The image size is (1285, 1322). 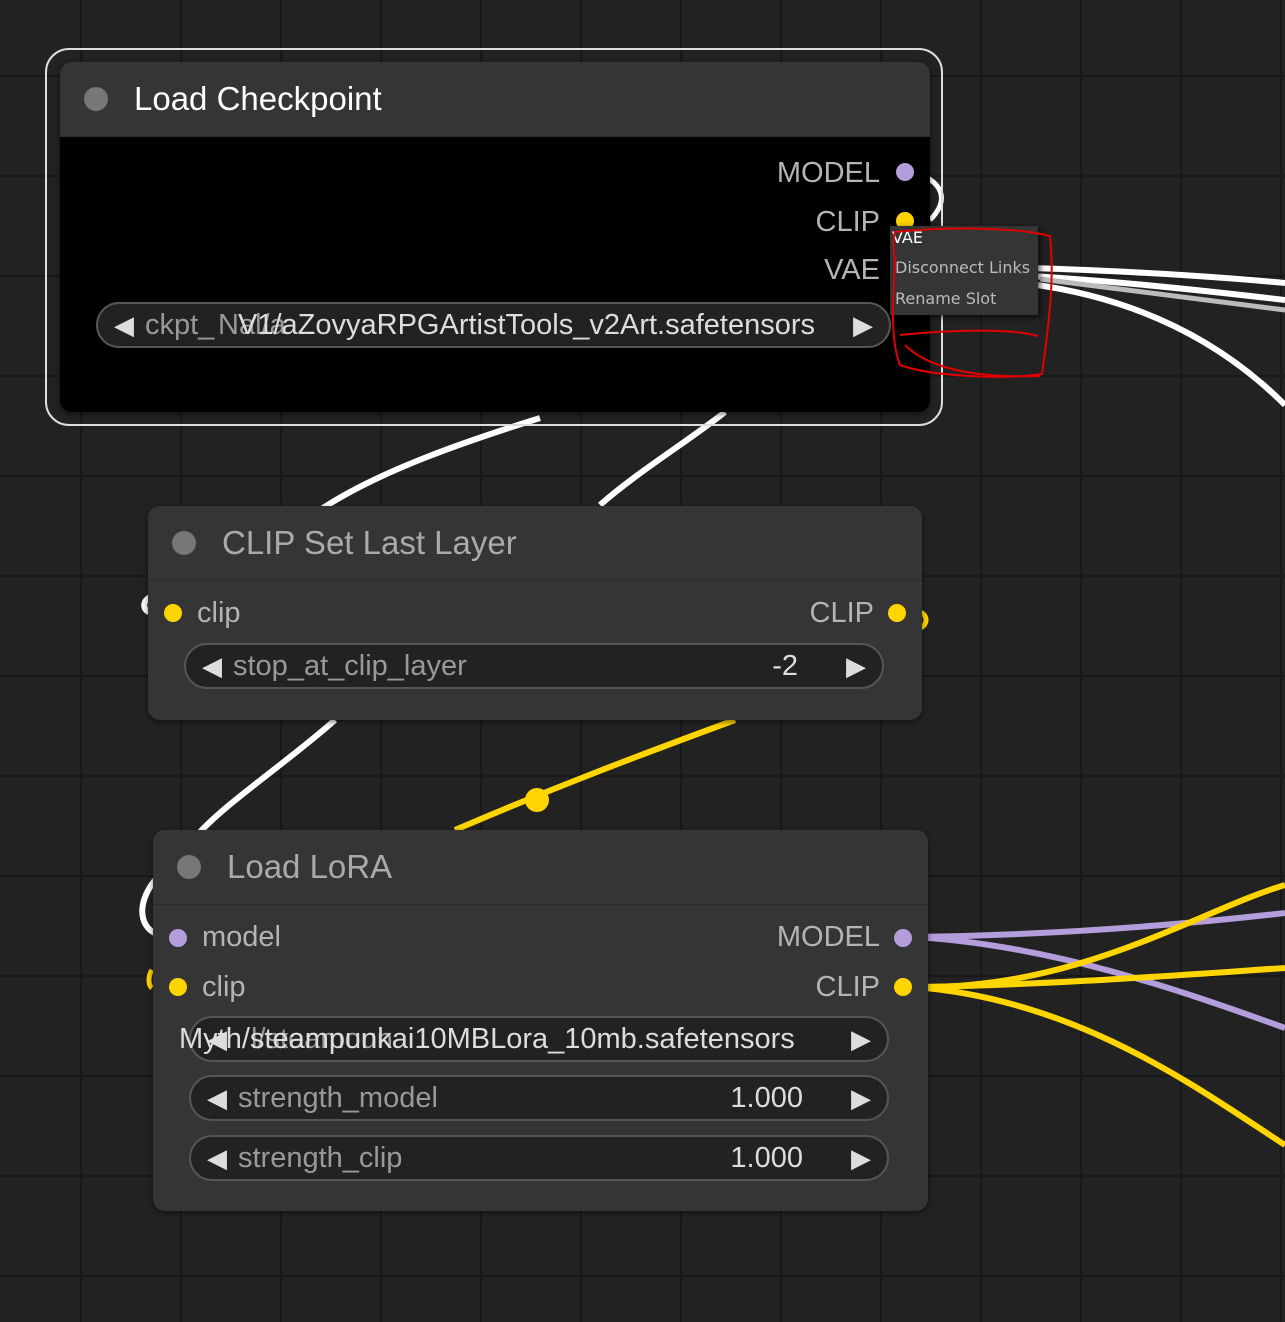 What do you see at coordinates (241, 937) in the screenshot?
I see `input-label-model: model` at bounding box center [241, 937].